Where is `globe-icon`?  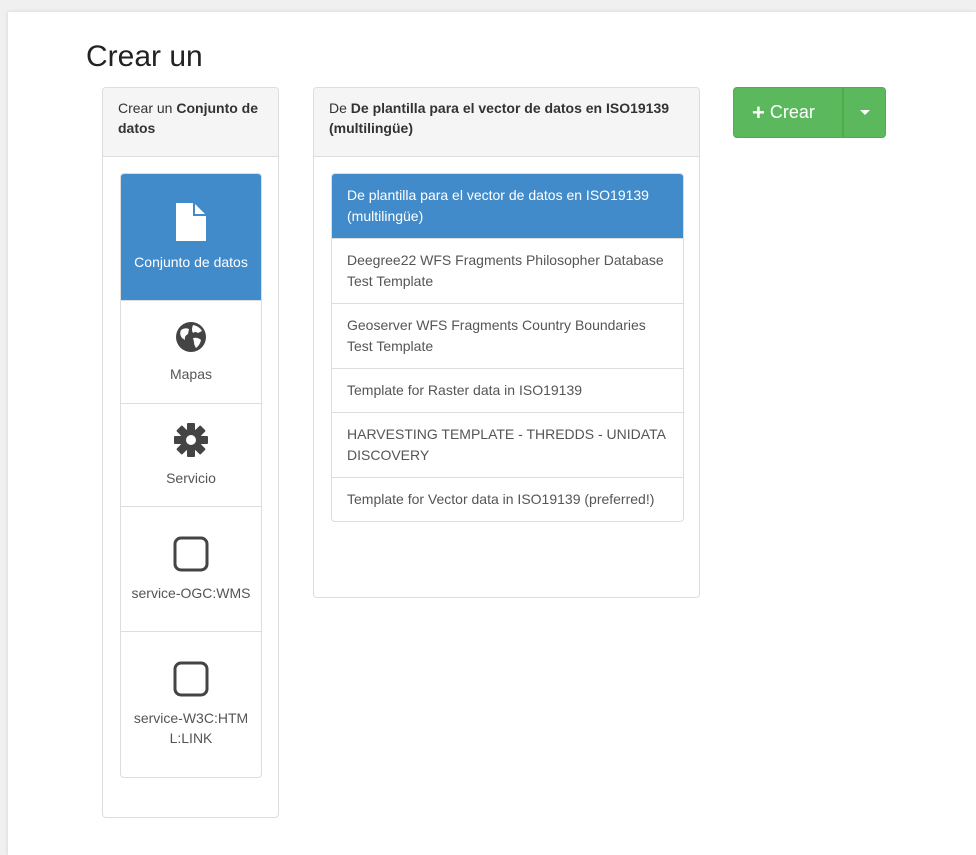
globe-icon is located at coordinates (191, 339).